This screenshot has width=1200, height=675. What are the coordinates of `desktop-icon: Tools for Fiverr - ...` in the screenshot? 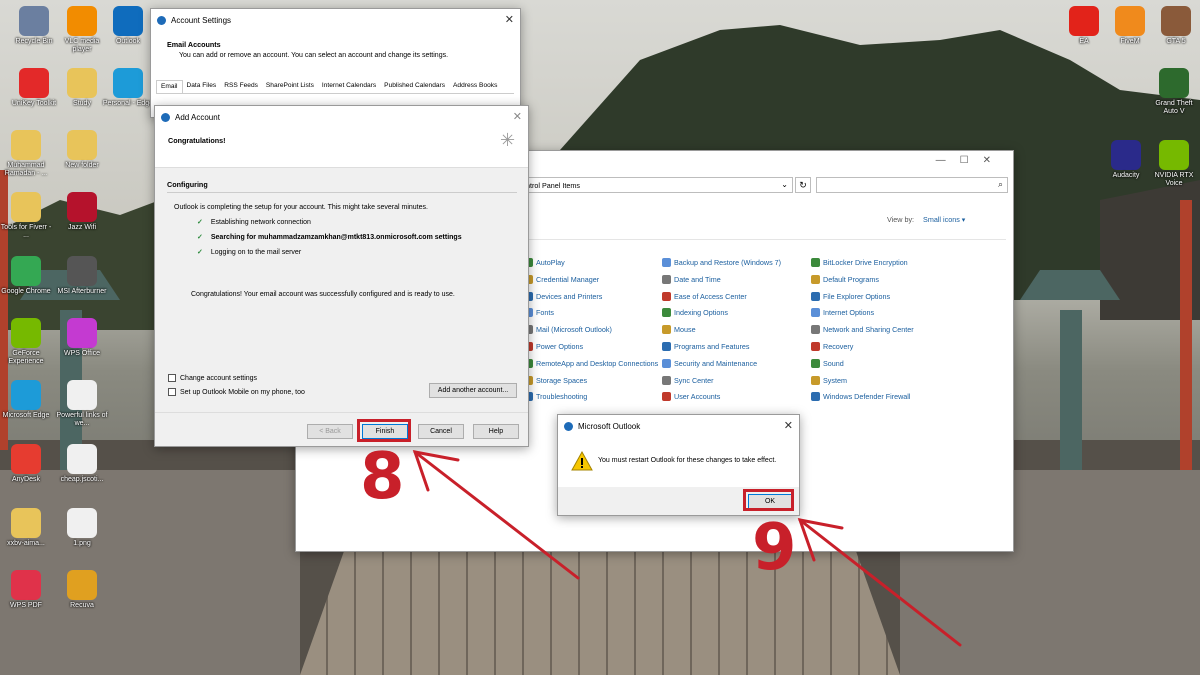 It's located at (26, 216).